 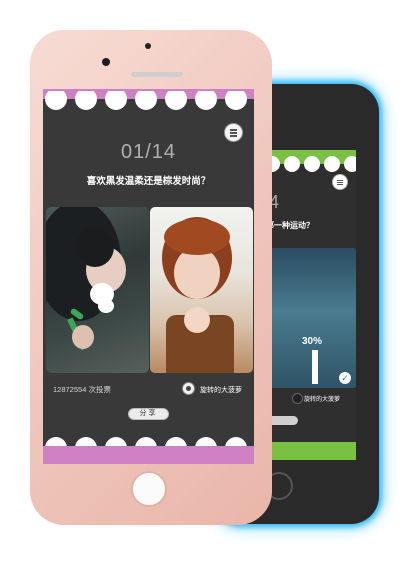 I want to click on home-button, so click(x=149, y=489).